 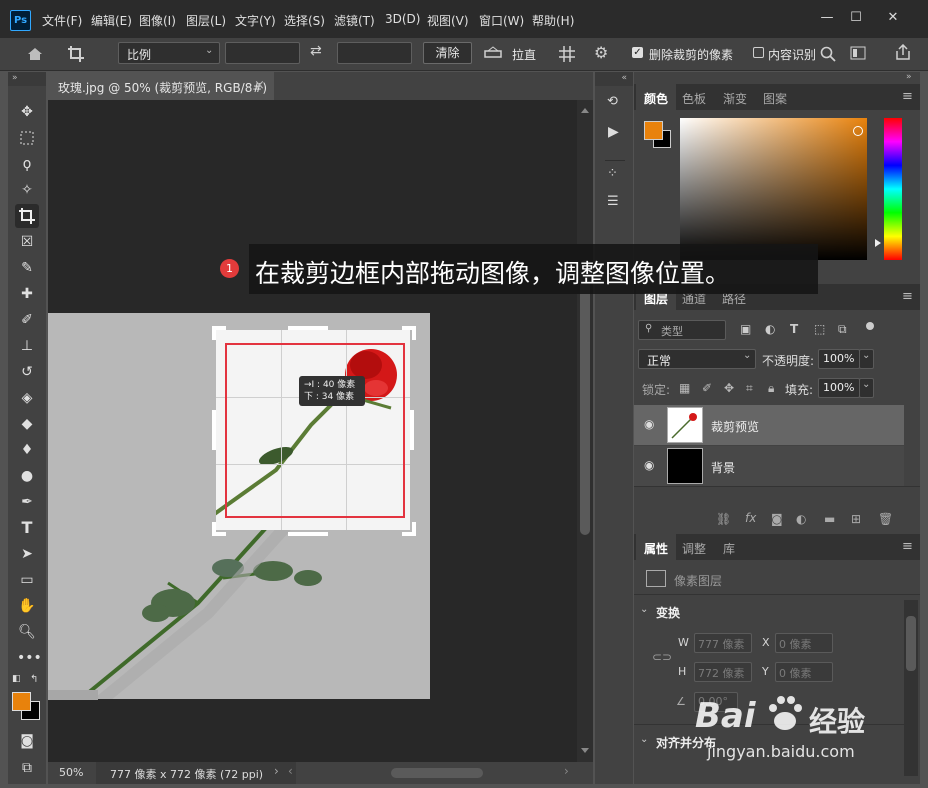 What do you see at coordinates (758, 52) in the screenshot?
I see `content-aware-checkbox` at bounding box center [758, 52].